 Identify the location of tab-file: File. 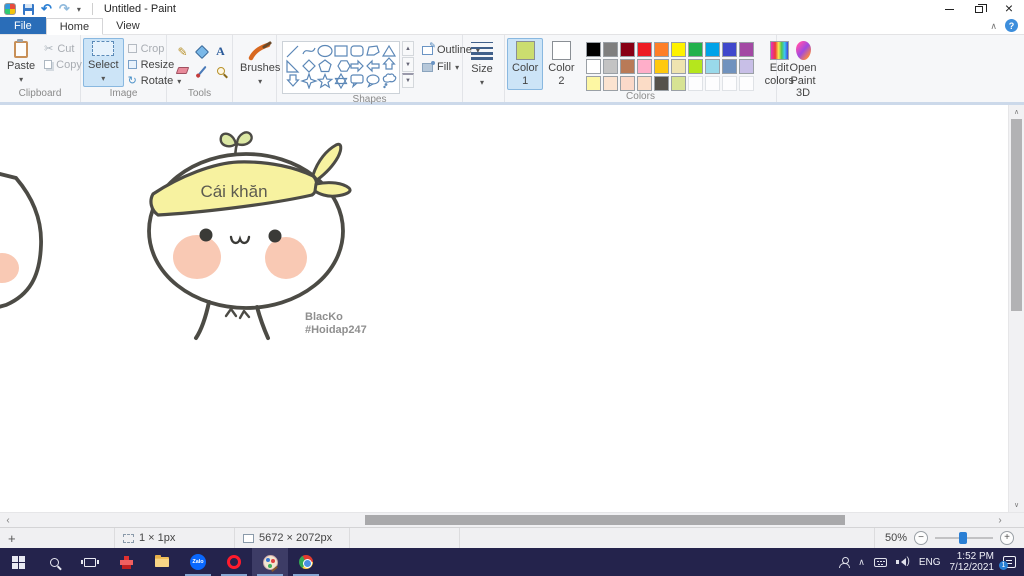
(23, 25).